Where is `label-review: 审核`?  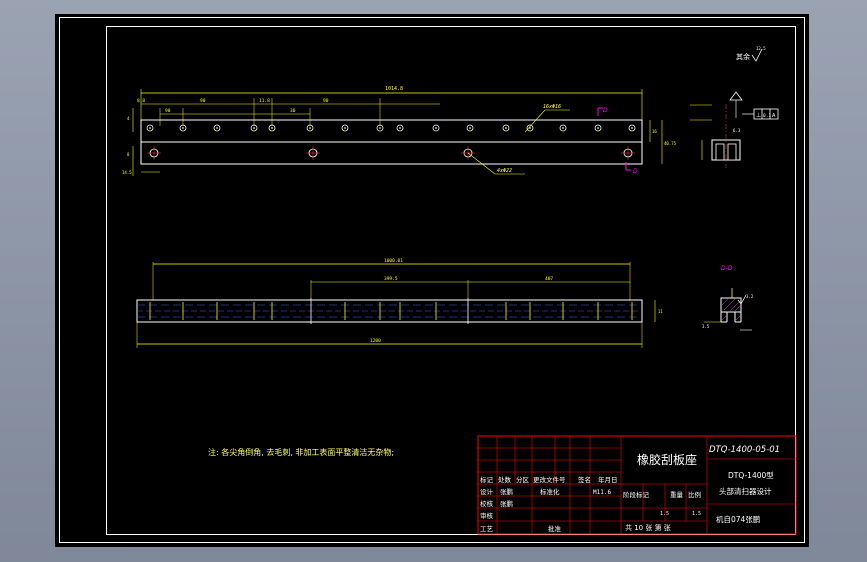 label-review: 审核 is located at coordinates (487, 515).